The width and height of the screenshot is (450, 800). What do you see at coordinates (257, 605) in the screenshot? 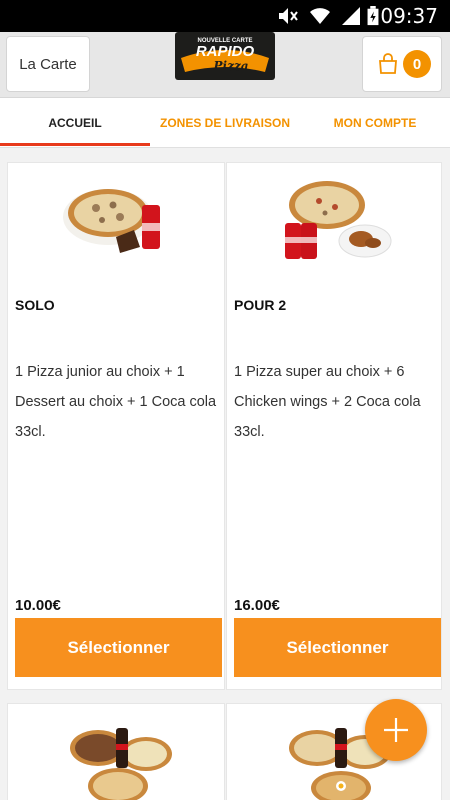
I see `card-price: 16.00€` at bounding box center [257, 605].